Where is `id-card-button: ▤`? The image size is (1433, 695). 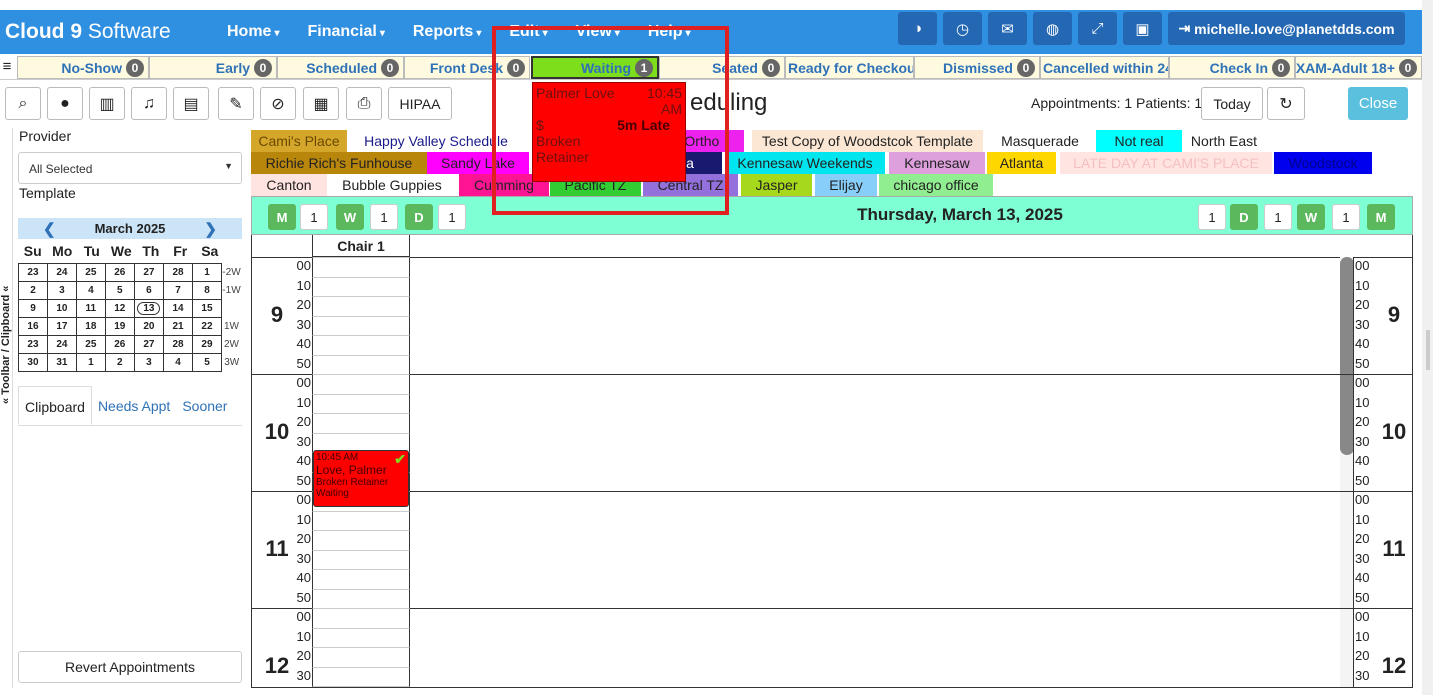
id-card-button: ▤ is located at coordinates (191, 103).